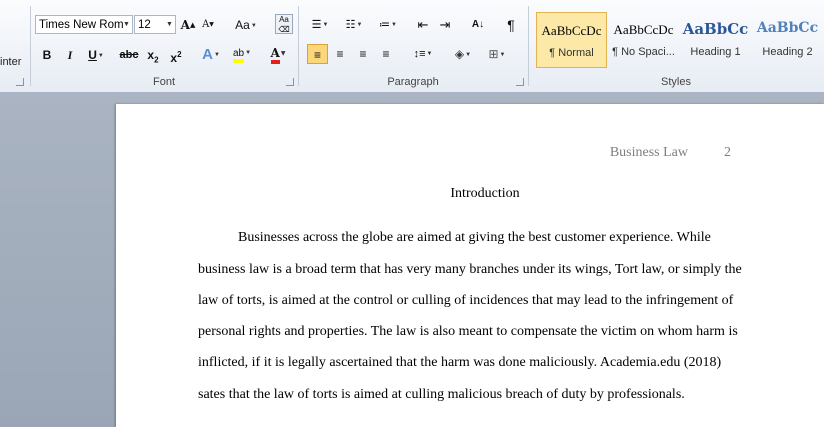 This screenshot has height=427, width=824. What do you see at coordinates (278, 53) in the screenshot?
I see `font-color-icon: A▼` at bounding box center [278, 53].